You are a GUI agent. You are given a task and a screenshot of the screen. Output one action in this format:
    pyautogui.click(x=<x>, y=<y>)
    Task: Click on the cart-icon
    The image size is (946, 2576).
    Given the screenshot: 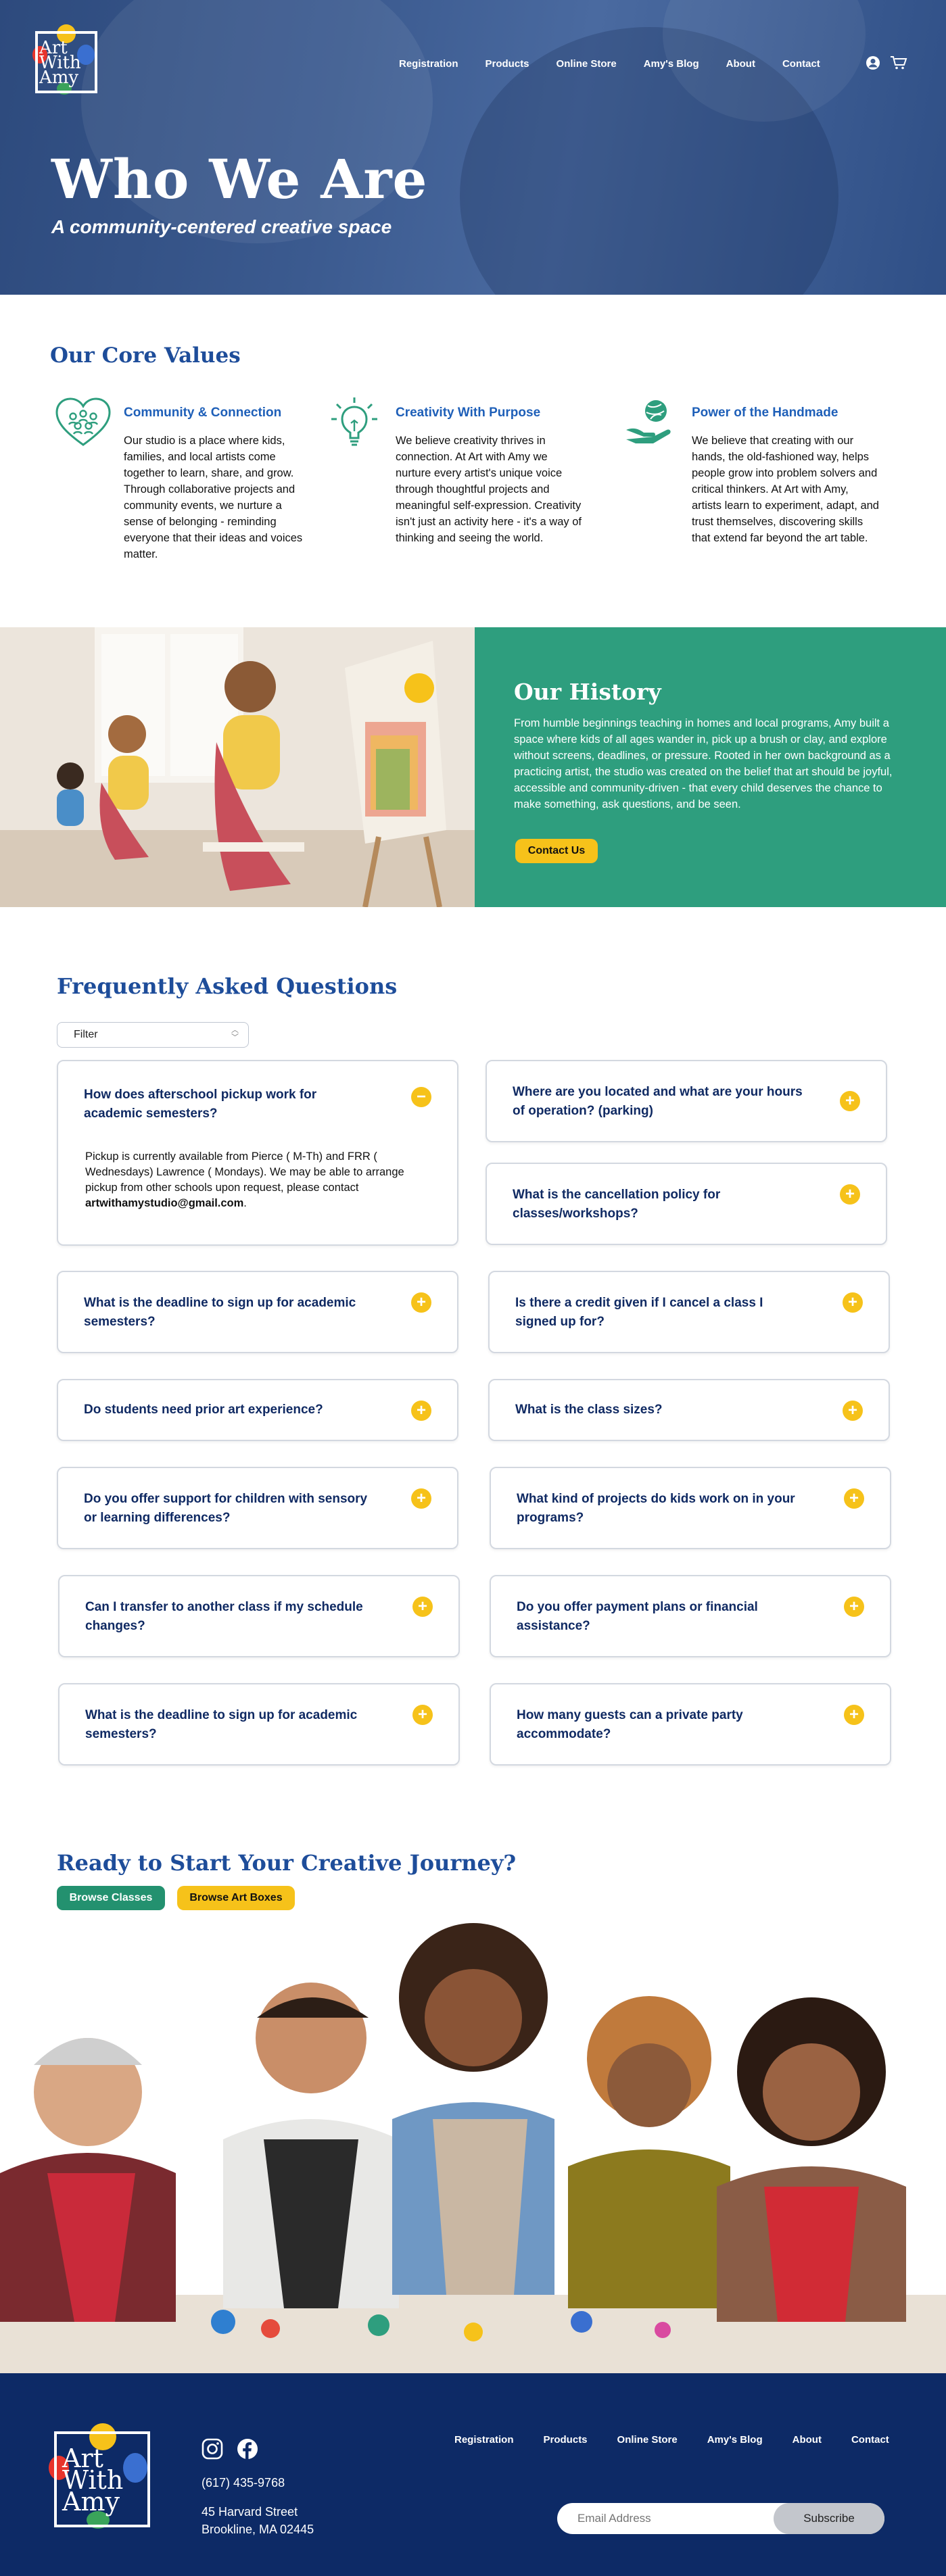 What is the action you would take?
    pyautogui.click(x=898, y=64)
    